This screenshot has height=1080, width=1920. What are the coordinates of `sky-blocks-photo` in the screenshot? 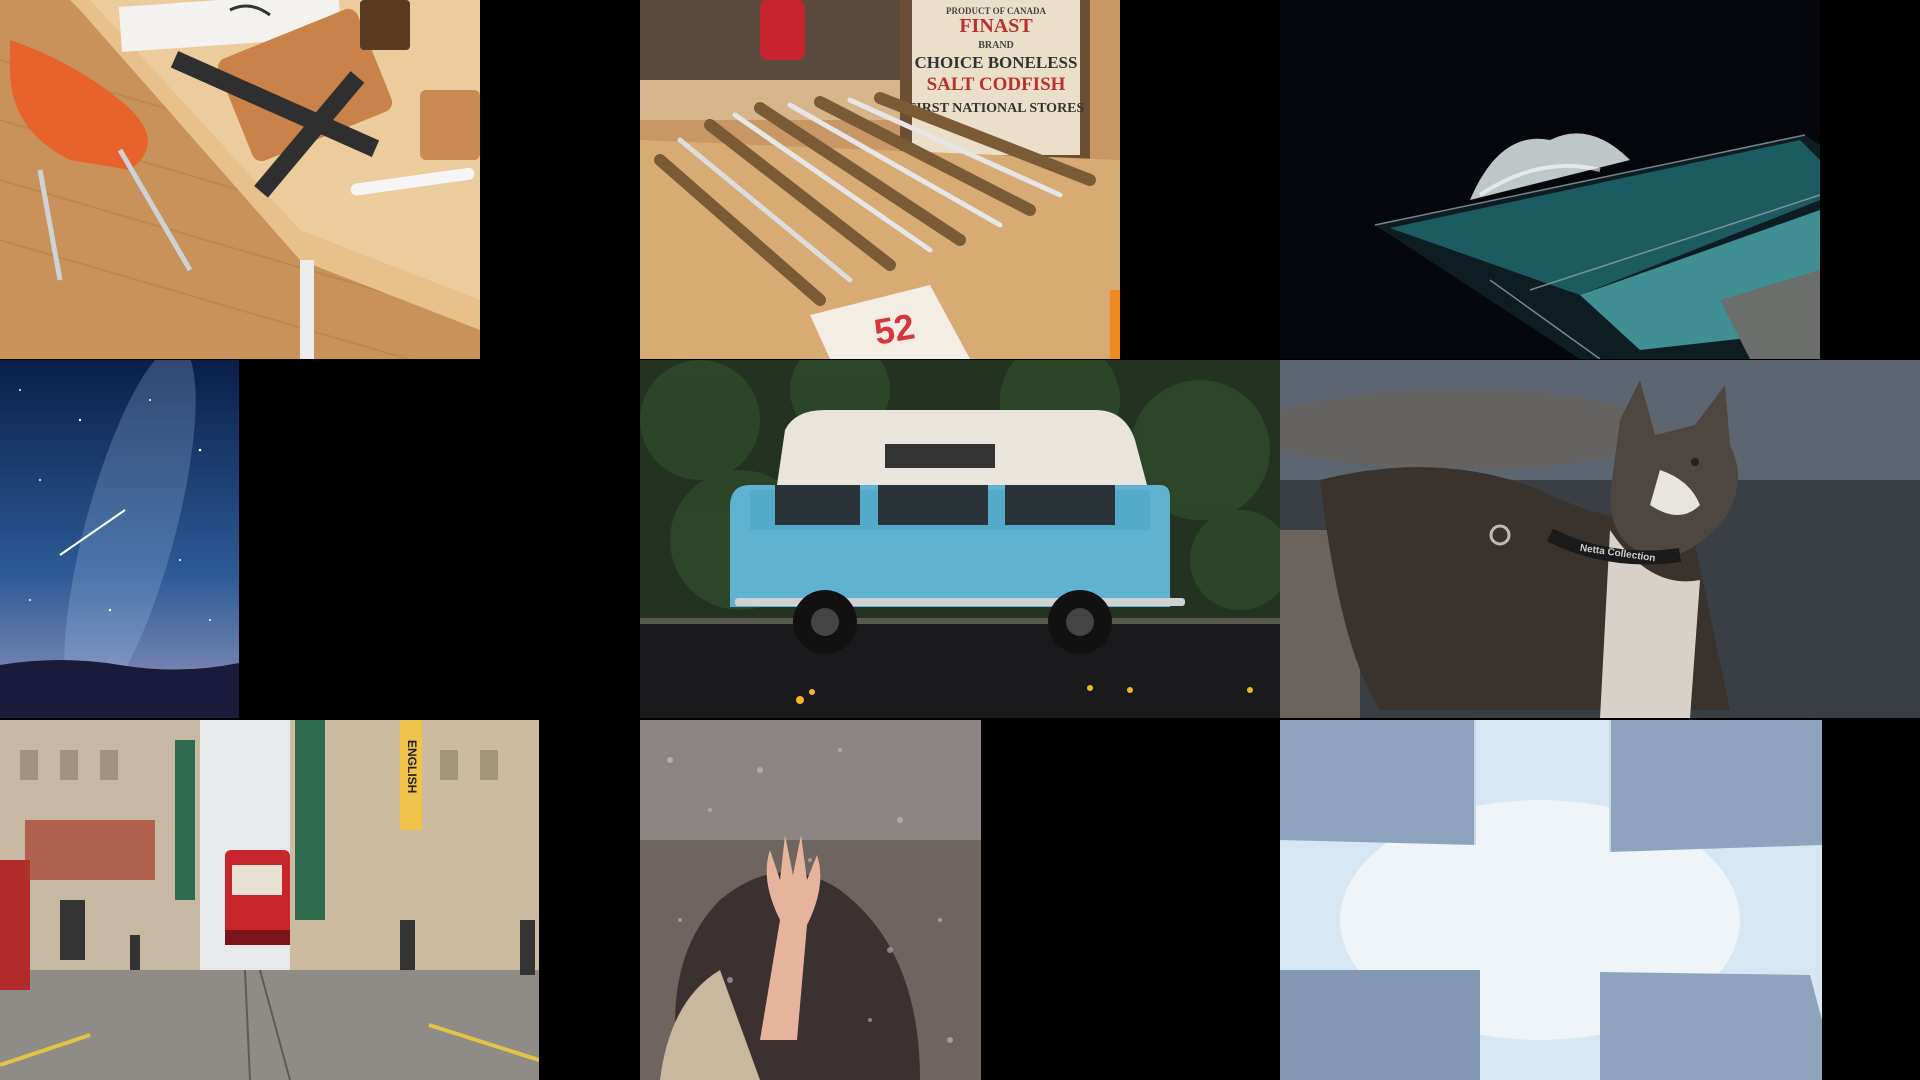 It's located at (1551, 900).